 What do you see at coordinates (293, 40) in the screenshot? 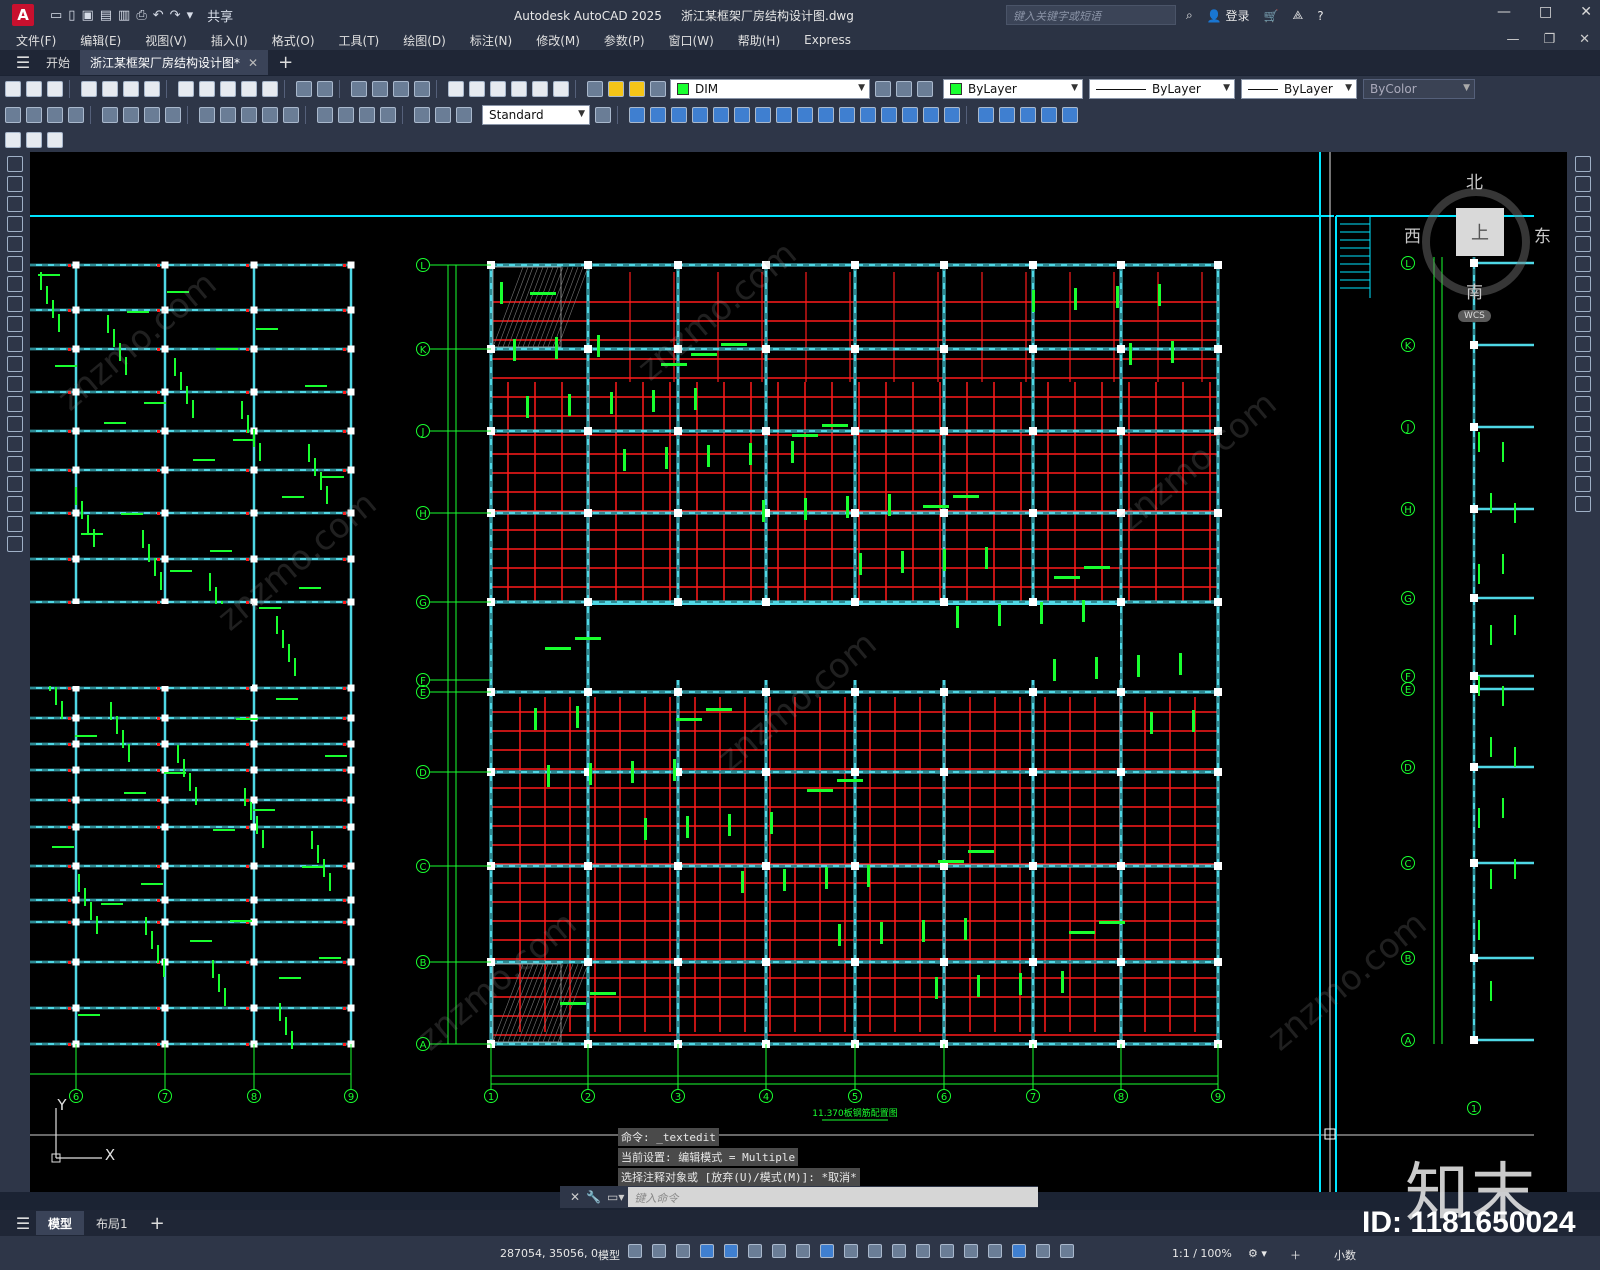
I see `menu-format: 格式(O)` at bounding box center [293, 40].